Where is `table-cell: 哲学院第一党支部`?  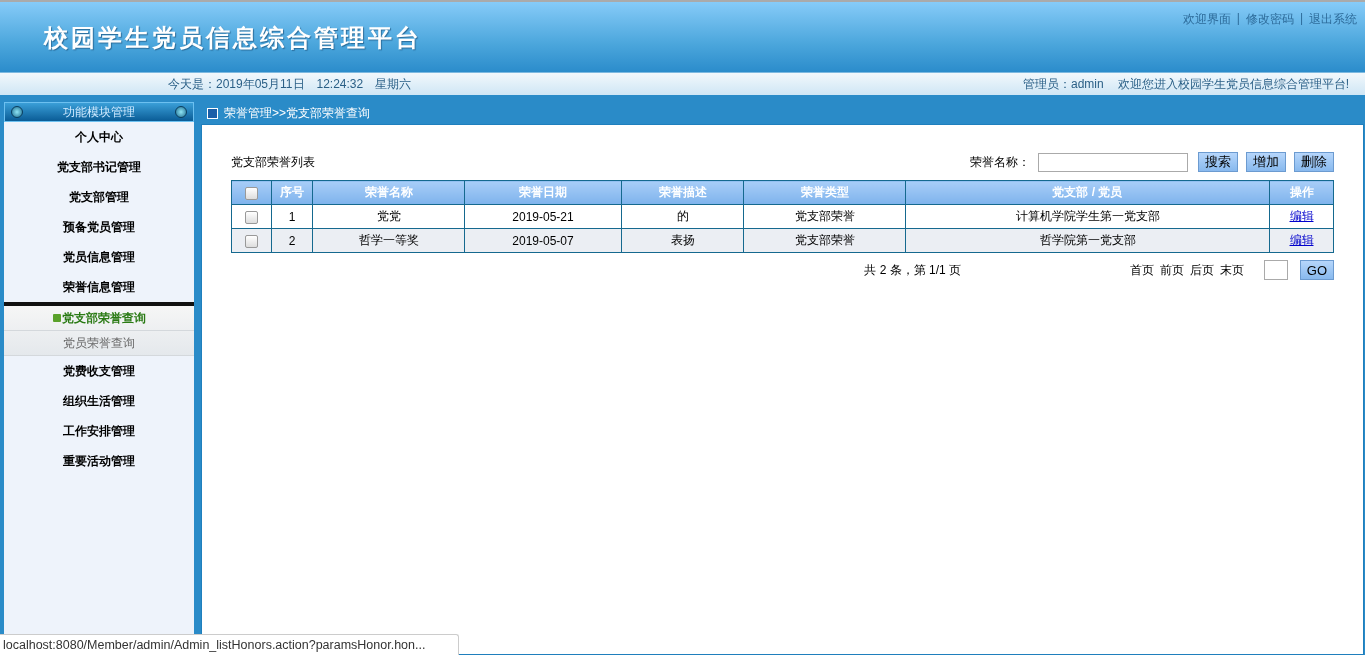
table-cell: 哲学院第一党支部 is located at coordinates (1087, 240).